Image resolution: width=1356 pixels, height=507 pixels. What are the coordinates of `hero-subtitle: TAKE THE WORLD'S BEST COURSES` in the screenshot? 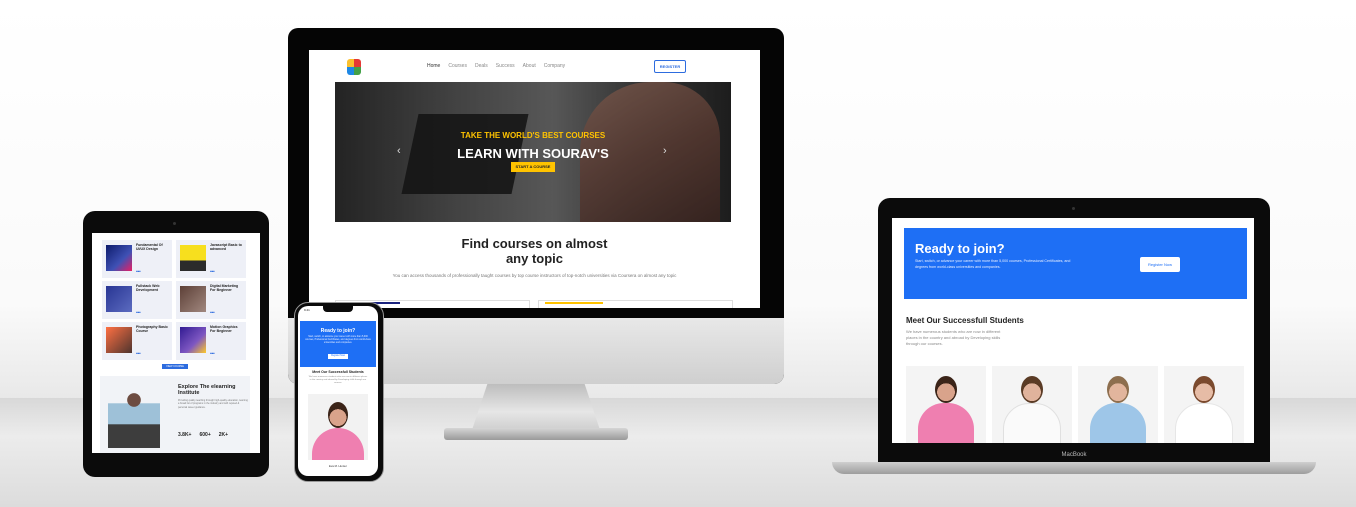 It's located at (533, 135).